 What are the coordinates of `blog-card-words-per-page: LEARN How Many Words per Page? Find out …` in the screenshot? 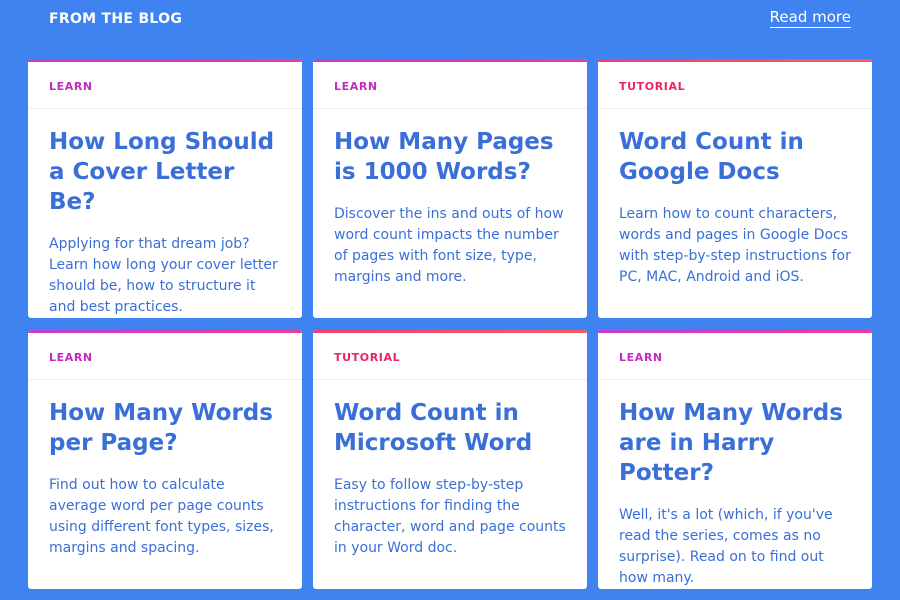 It's located at (165, 459).